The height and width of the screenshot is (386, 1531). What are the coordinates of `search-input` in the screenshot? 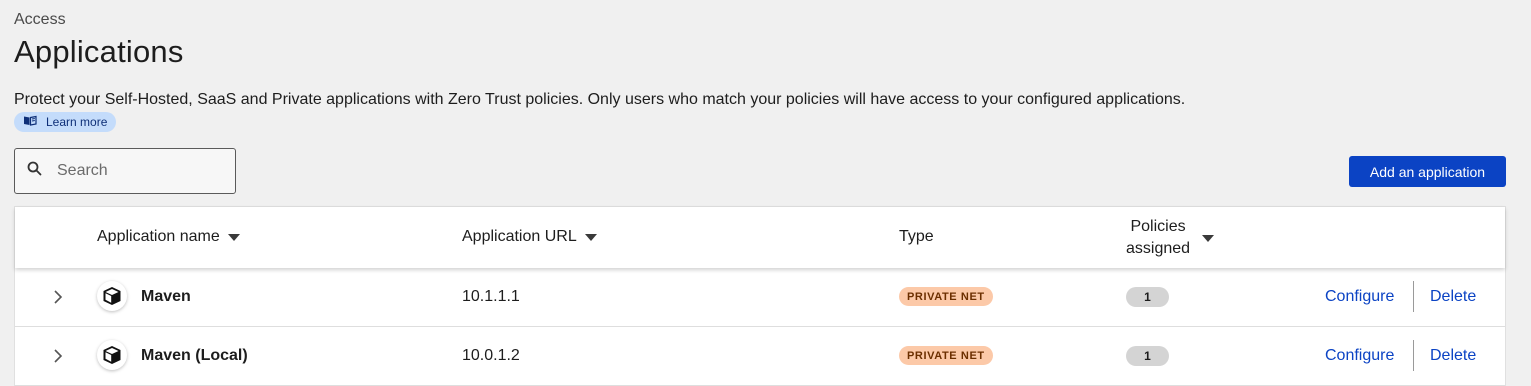 It's located at (137, 171).